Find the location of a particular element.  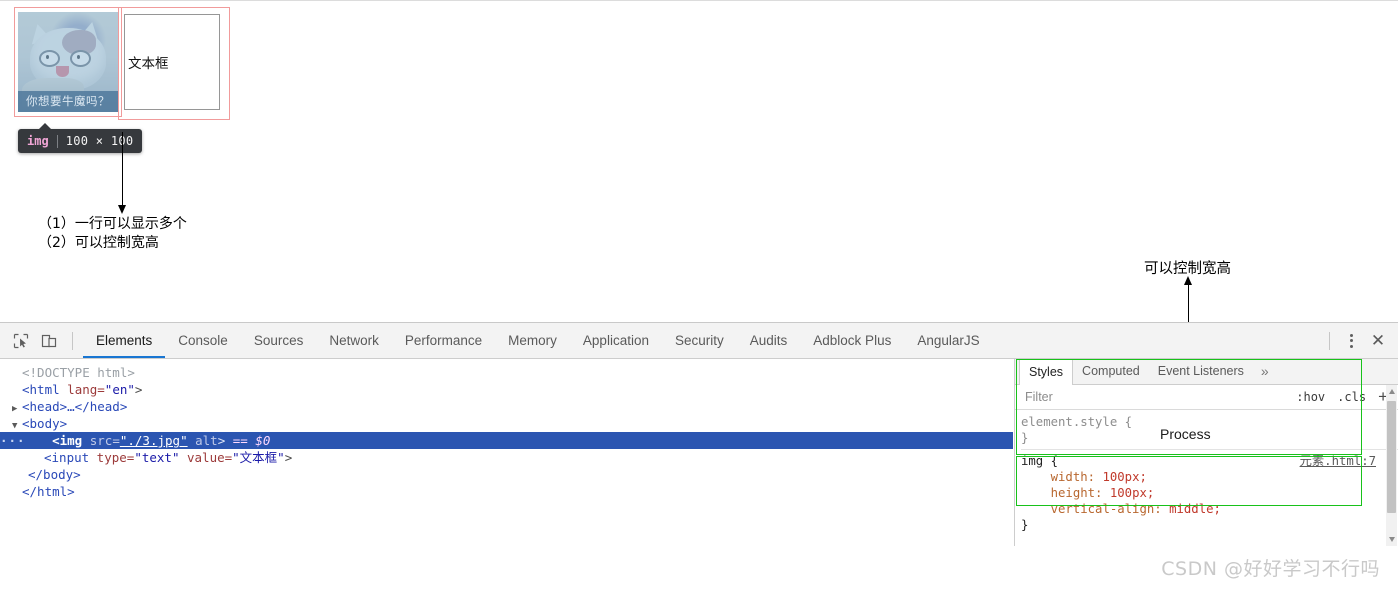

input-type-attr: type= is located at coordinates (112, 457).